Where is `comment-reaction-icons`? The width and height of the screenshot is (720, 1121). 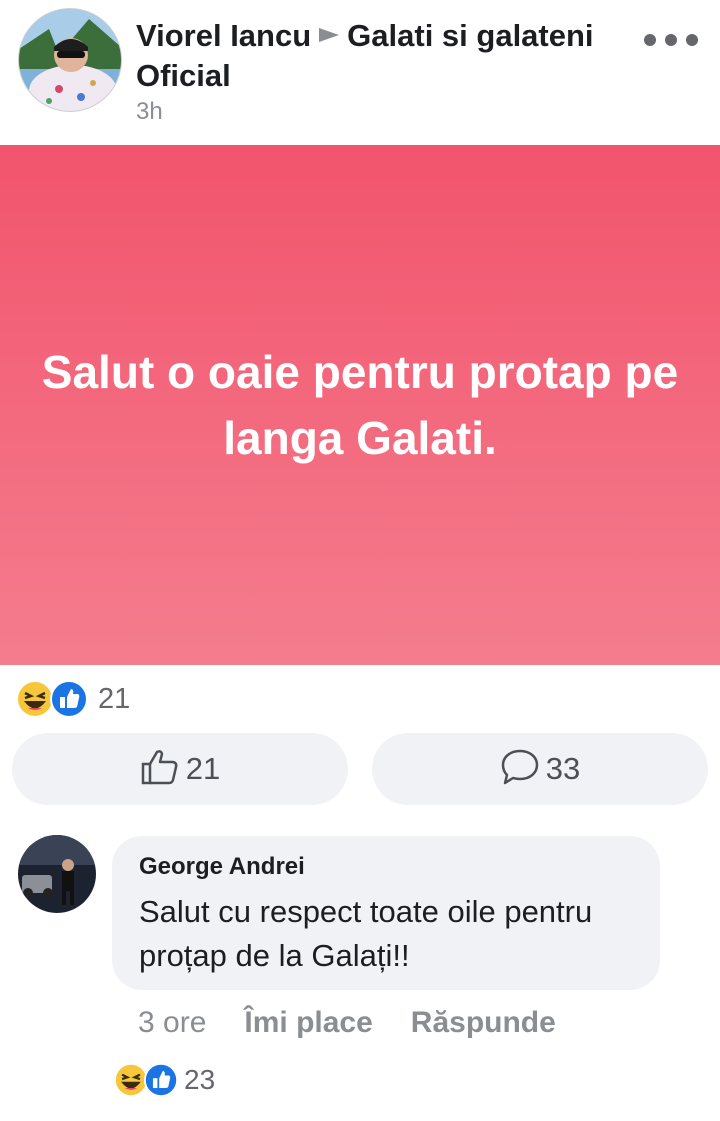 comment-reaction-icons is located at coordinates (147, 1080).